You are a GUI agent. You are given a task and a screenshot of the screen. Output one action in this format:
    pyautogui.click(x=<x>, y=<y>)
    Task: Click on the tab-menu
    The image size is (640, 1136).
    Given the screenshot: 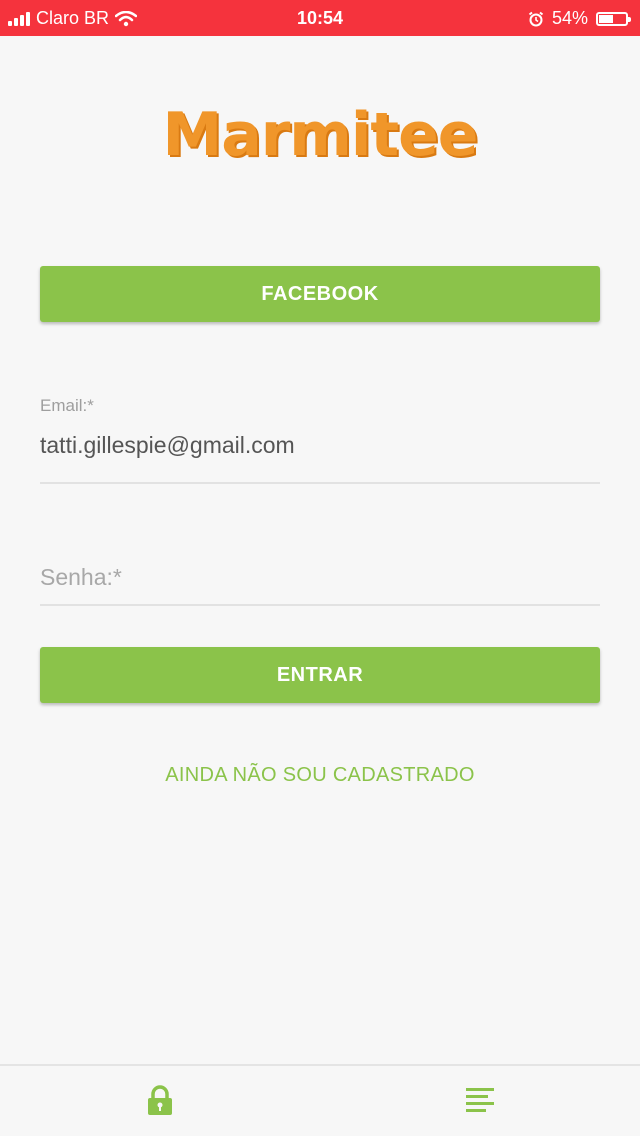 What is the action you would take?
    pyautogui.click(x=480, y=1100)
    